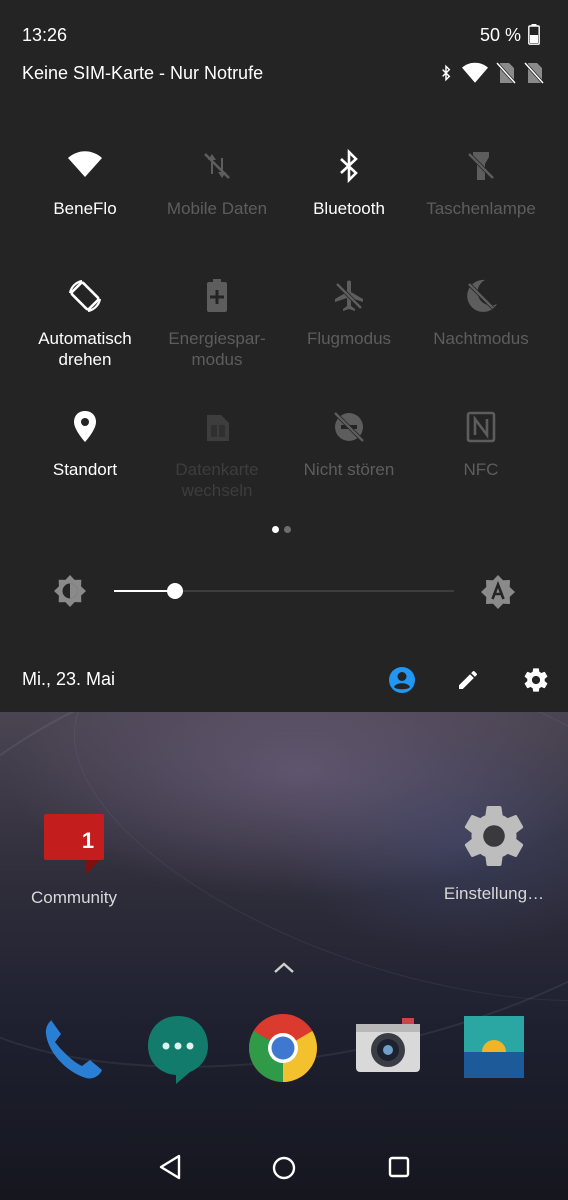  Describe the element at coordinates (349, 469) in the screenshot. I see `tile-label: Nicht stören` at that location.